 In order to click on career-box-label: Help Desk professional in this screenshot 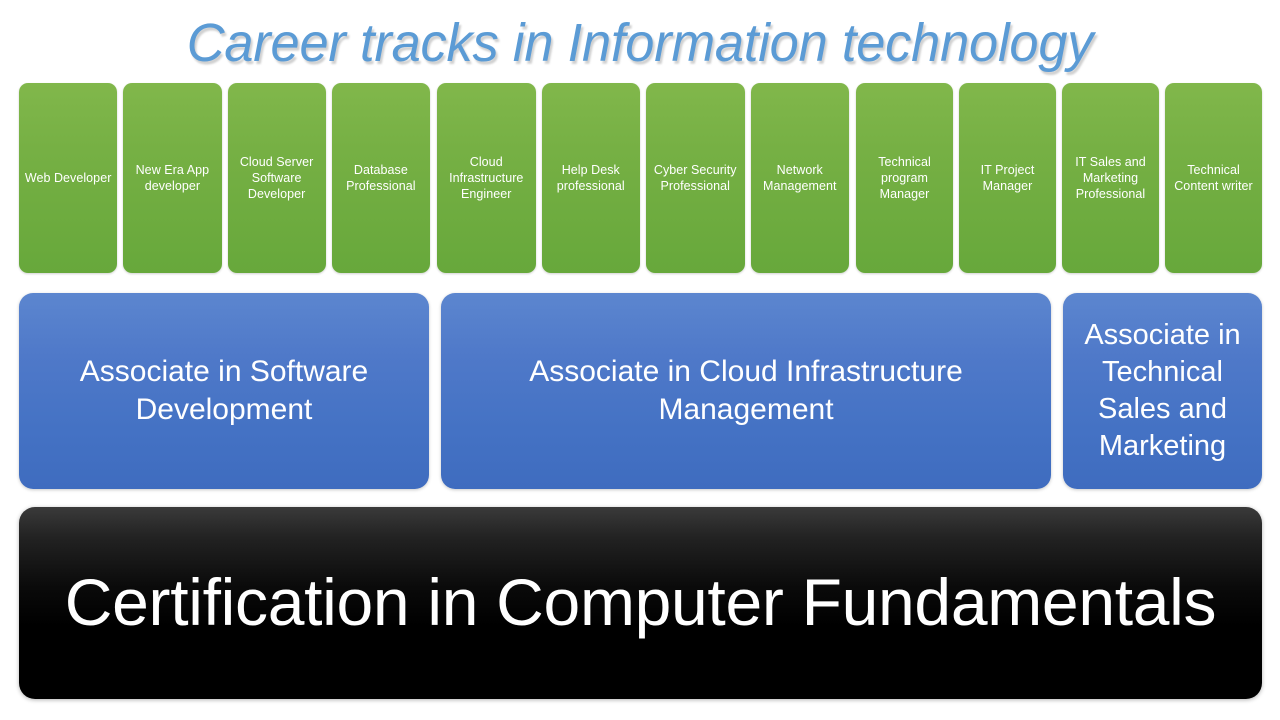, I will do `click(590, 178)`.